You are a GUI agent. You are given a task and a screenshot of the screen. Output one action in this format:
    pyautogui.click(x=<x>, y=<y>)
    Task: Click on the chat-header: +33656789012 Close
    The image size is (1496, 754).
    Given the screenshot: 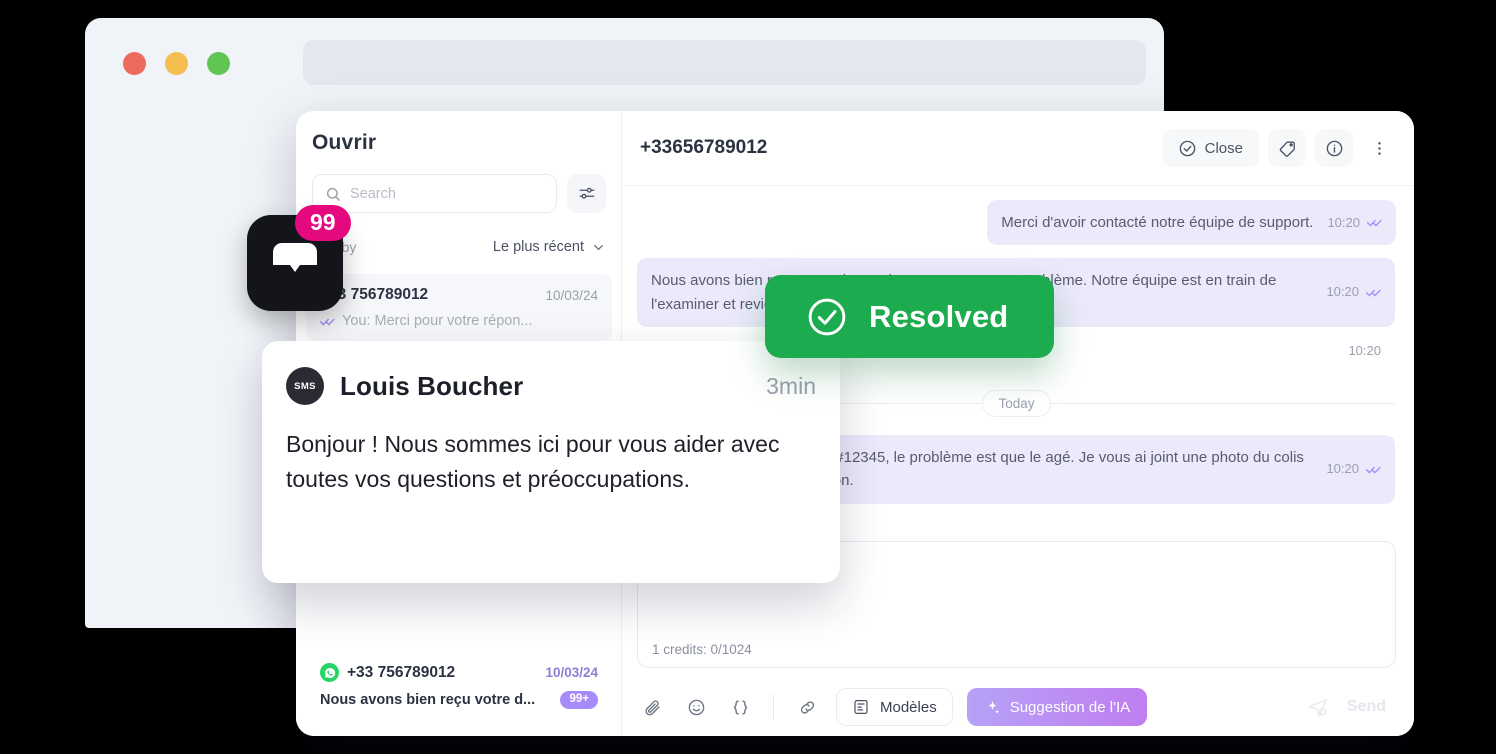 What is the action you would take?
    pyautogui.click(x=1018, y=148)
    